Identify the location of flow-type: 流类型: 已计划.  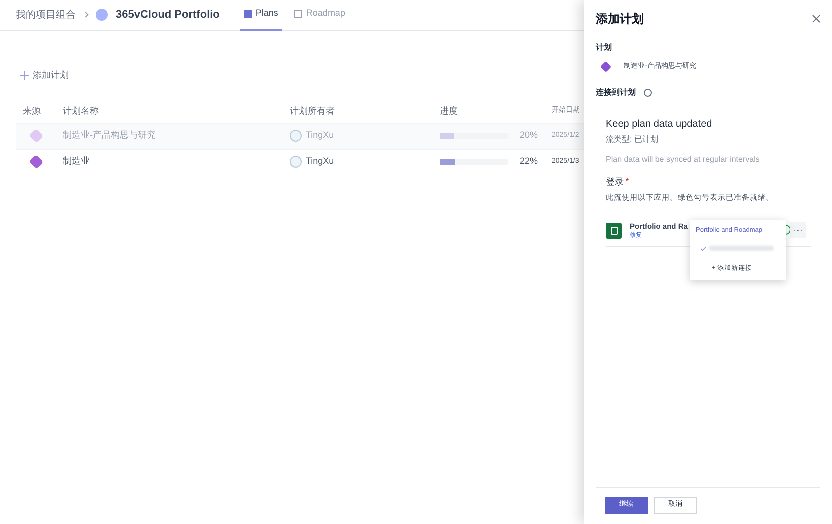
(633, 140).